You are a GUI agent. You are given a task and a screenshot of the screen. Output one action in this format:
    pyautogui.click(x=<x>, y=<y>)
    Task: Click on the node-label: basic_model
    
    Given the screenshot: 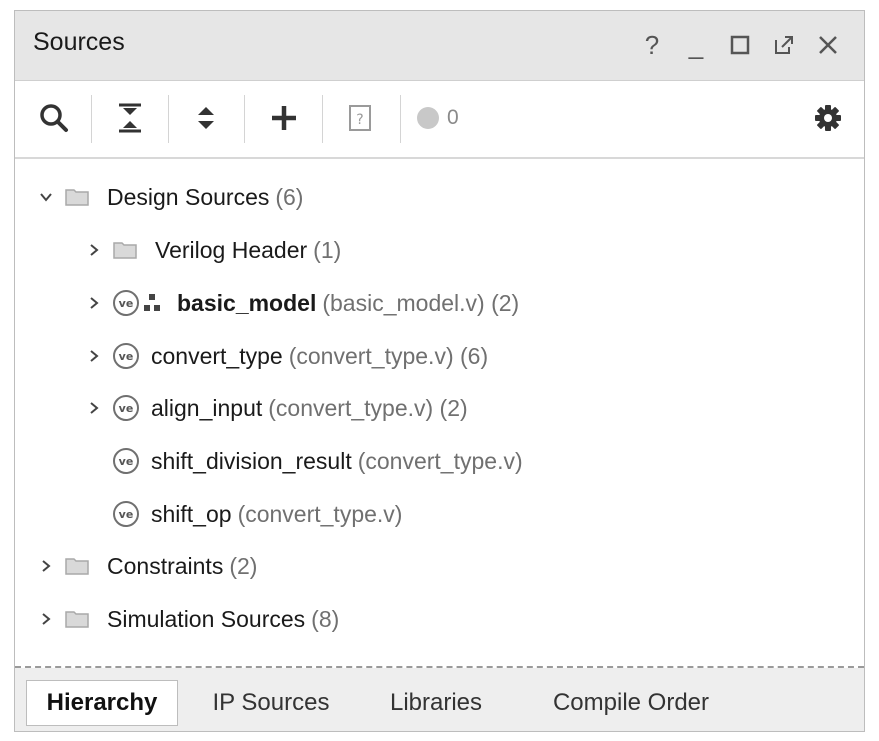 What is the action you would take?
    pyautogui.click(x=247, y=302)
    